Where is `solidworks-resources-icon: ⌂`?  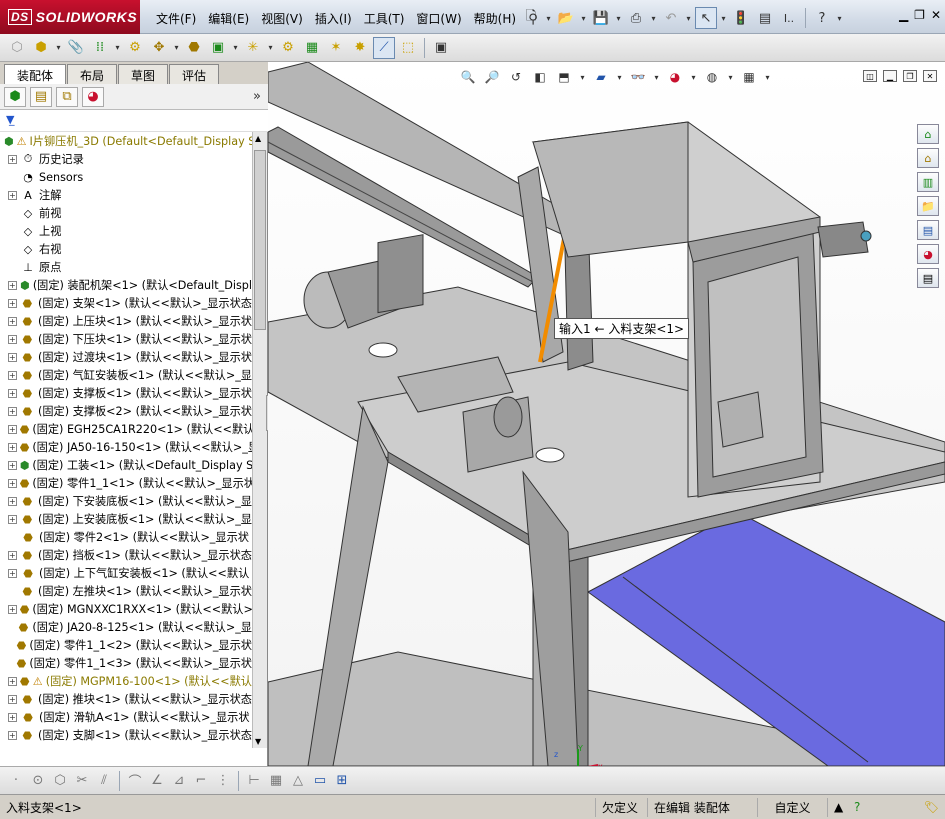 solidworks-resources-icon: ⌂ is located at coordinates (928, 134).